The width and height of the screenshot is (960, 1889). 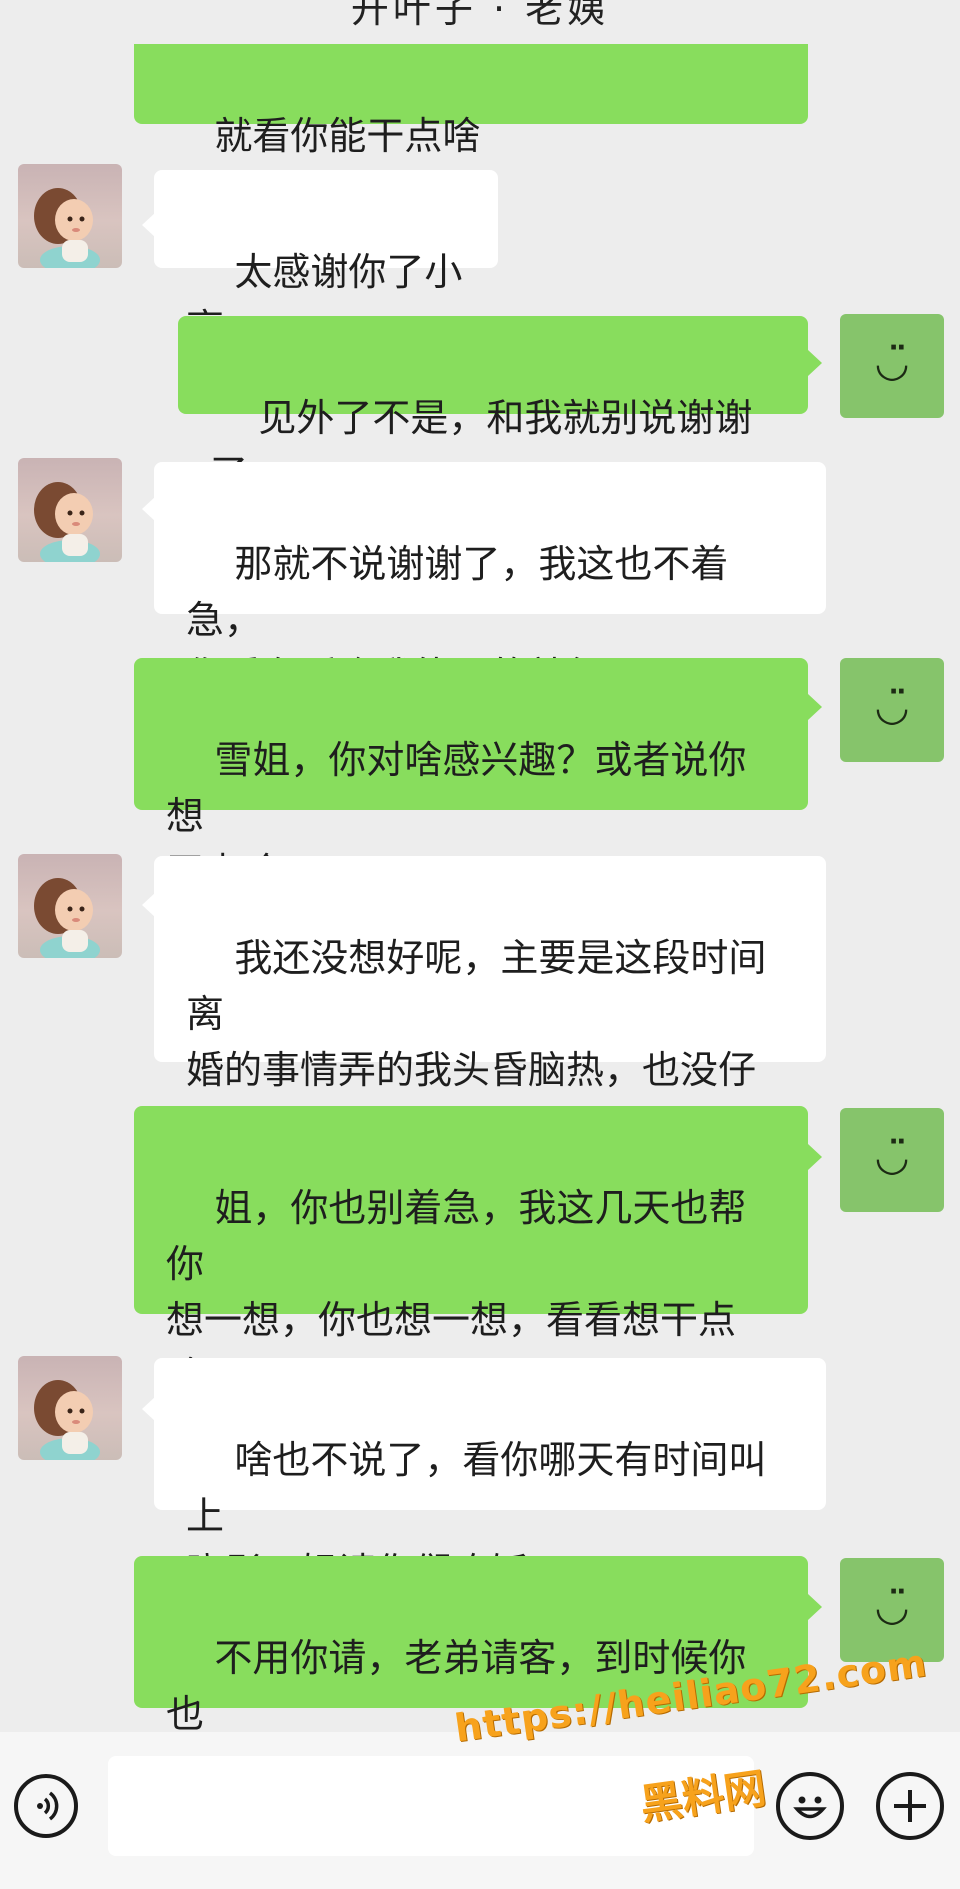 What do you see at coordinates (326, 260) in the screenshot?
I see `incoming-message-bubble: 太感谢你了小亮` at bounding box center [326, 260].